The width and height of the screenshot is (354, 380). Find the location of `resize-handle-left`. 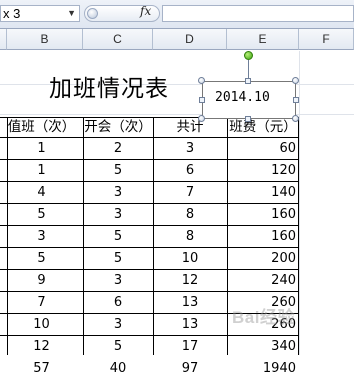

resize-handle-left is located at coordinates (202, 100).